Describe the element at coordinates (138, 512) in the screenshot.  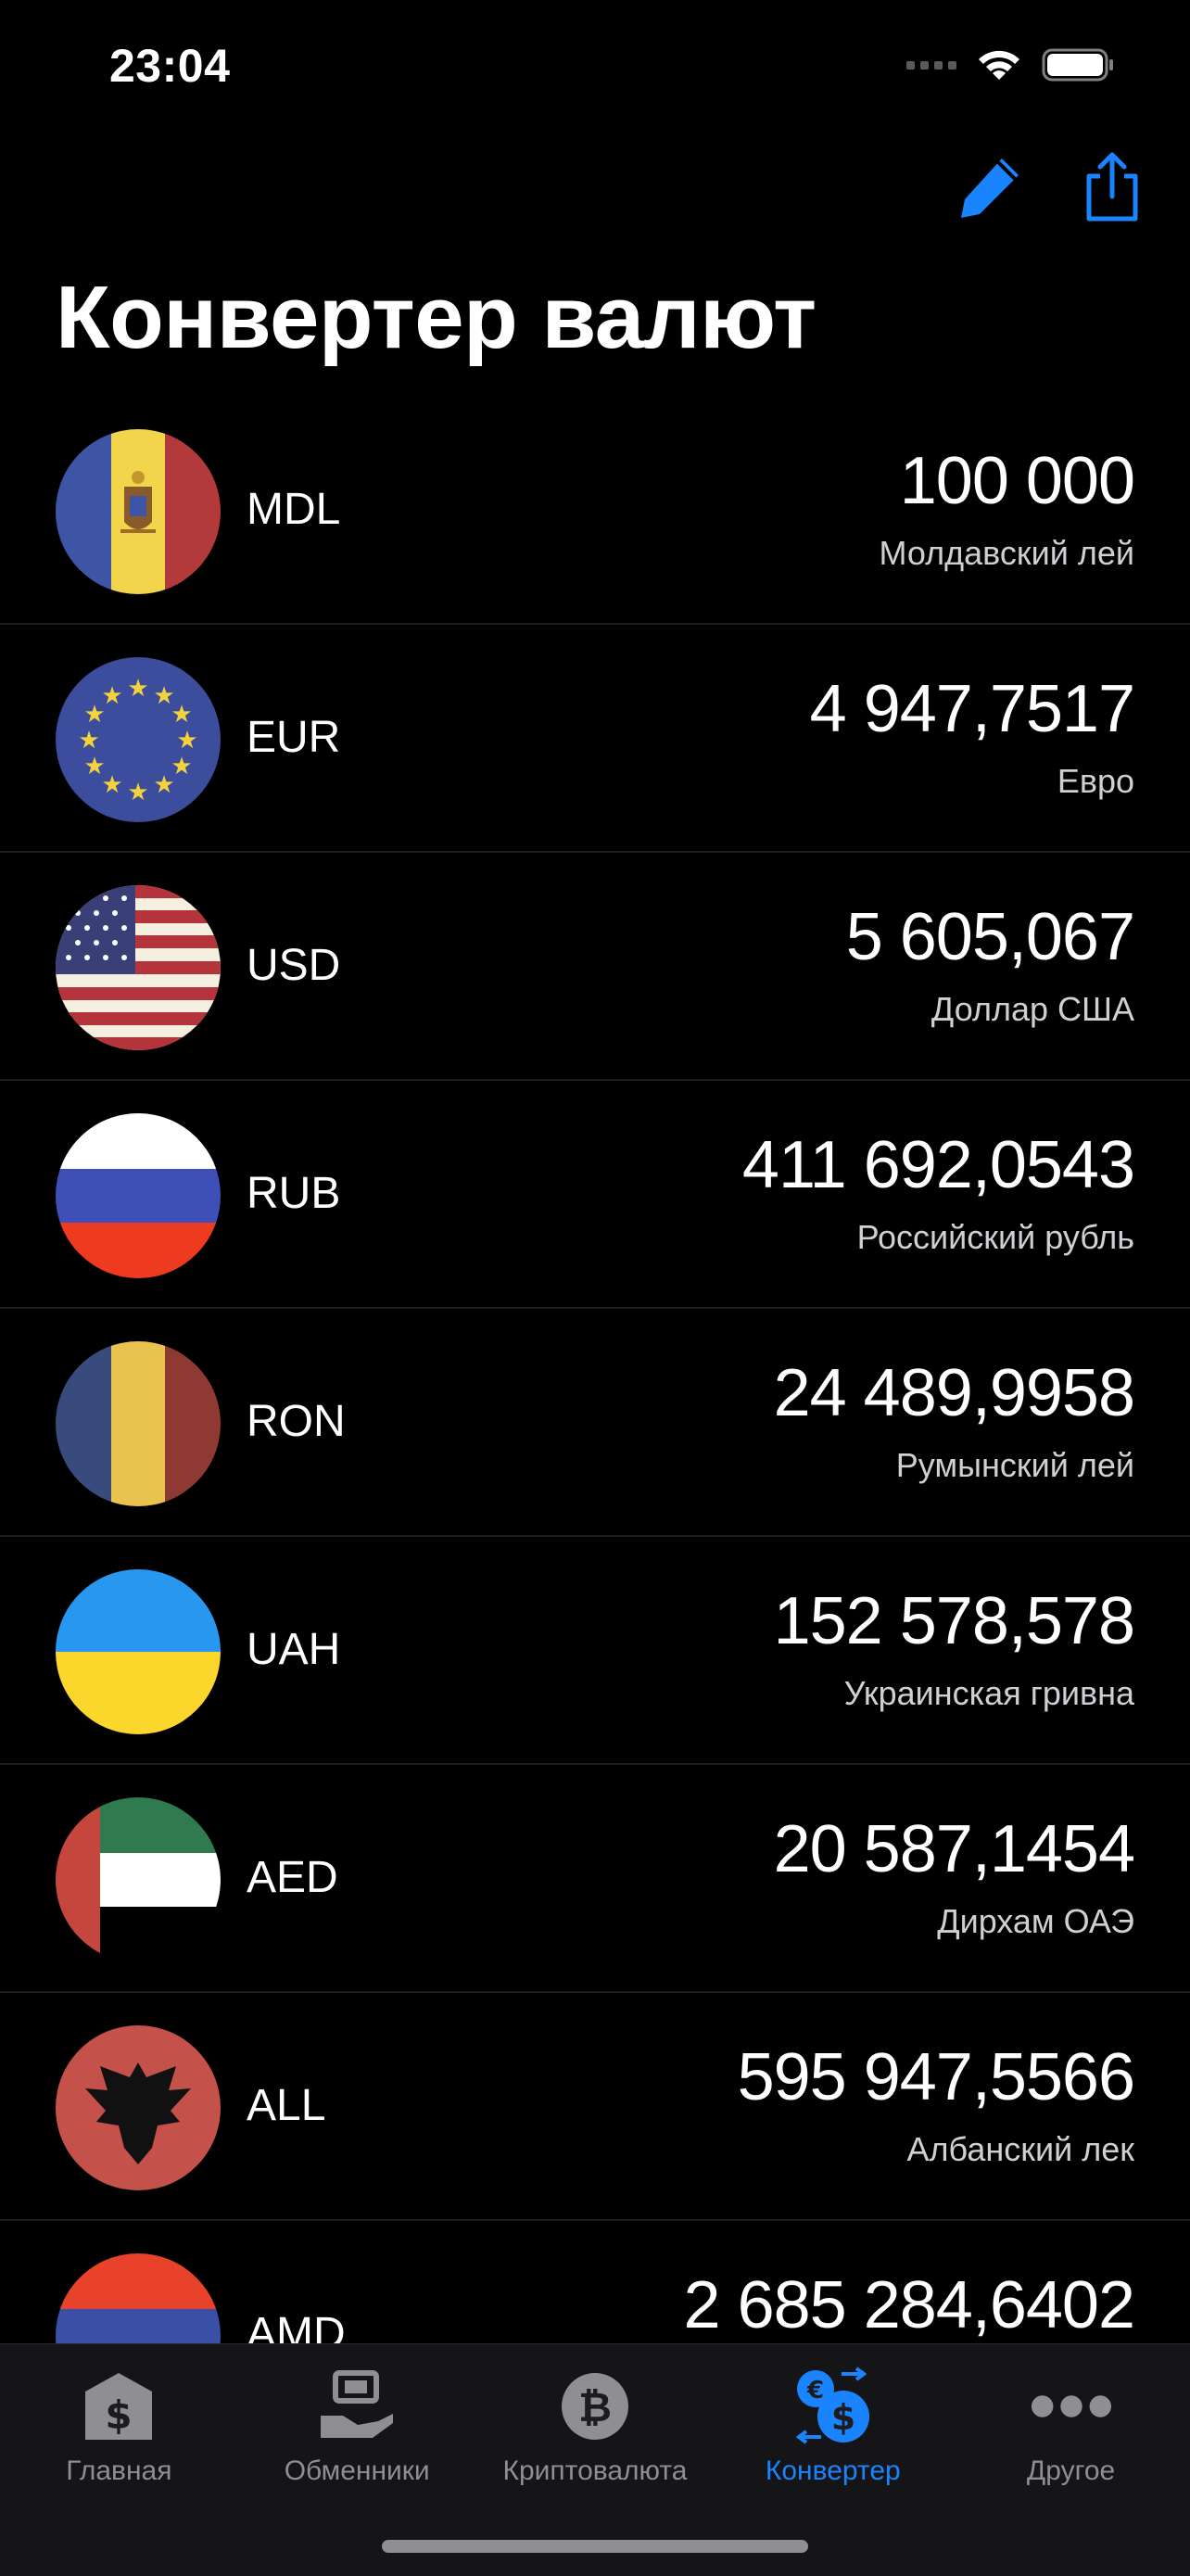
I see `flag-mdl-icon` at that location.